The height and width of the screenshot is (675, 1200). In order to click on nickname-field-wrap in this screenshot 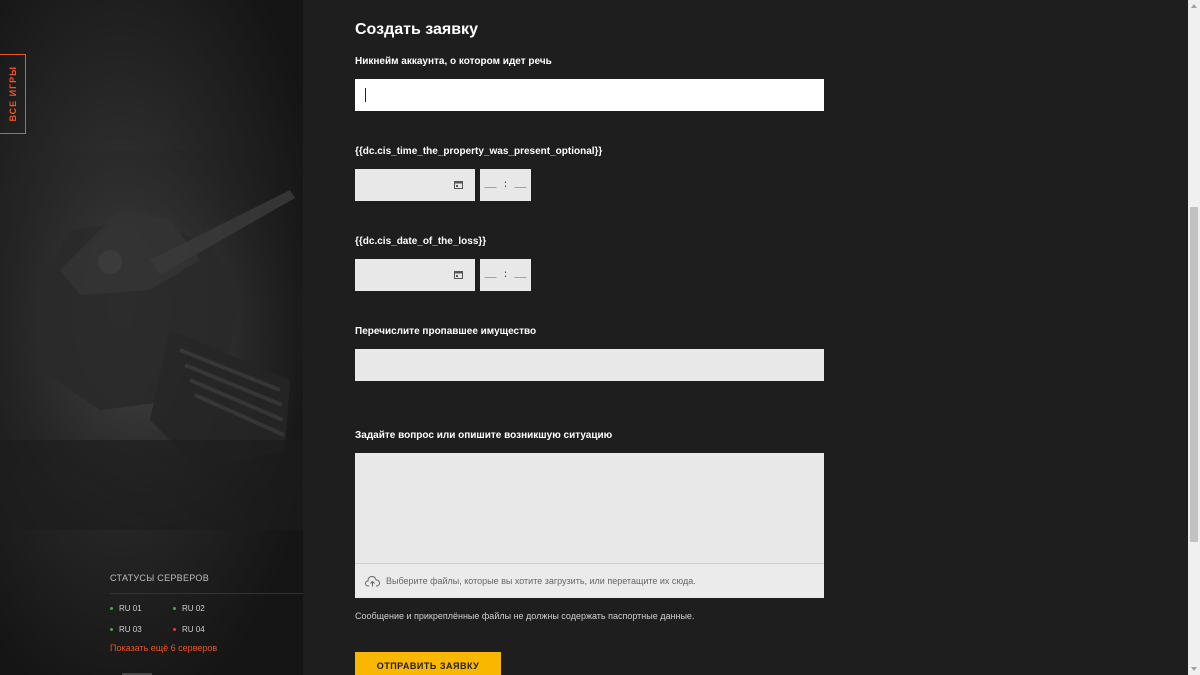, I will do `click(589, 95)`.